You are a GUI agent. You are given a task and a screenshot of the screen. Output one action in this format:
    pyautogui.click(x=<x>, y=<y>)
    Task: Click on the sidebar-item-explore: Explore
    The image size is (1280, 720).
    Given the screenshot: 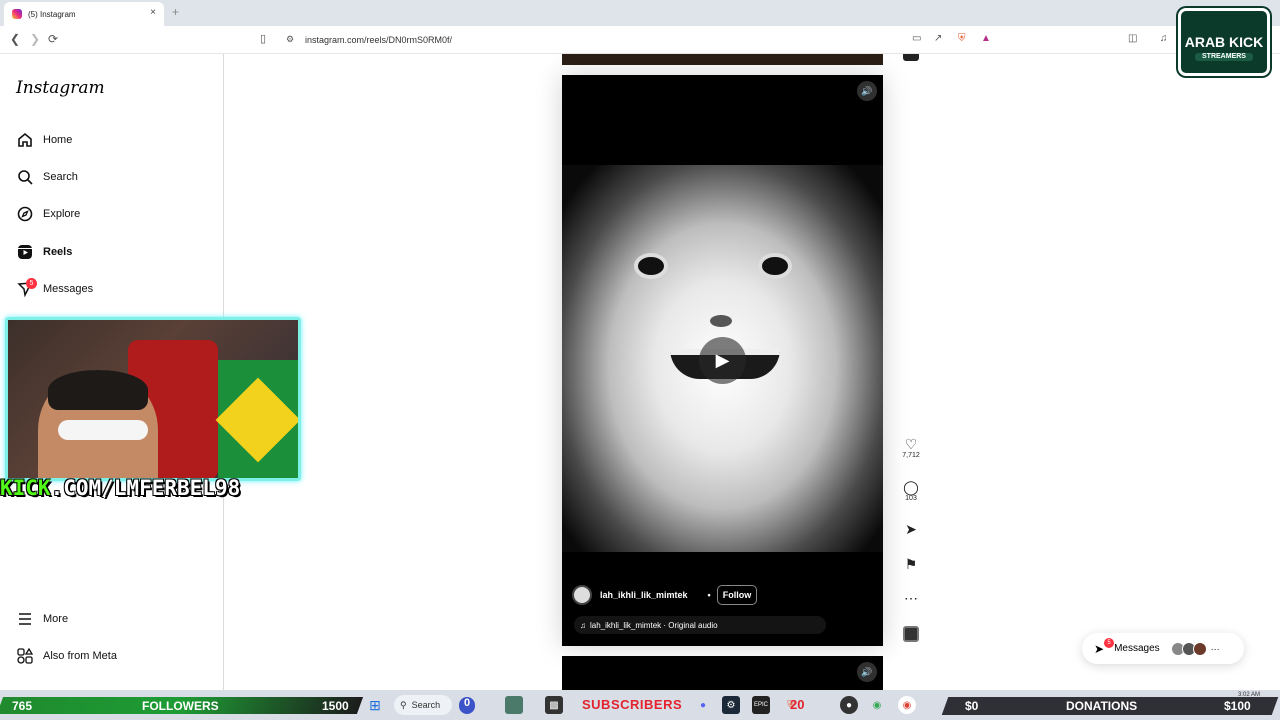 What is the action you would take?
    pyautogui.click(x=48, y=214)
    